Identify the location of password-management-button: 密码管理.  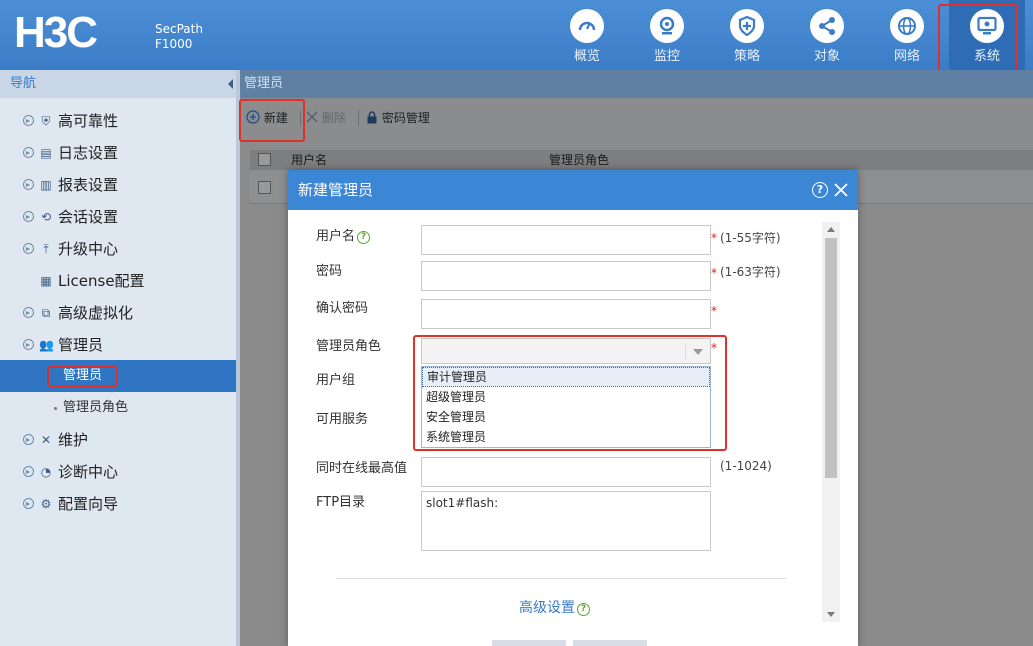
(398, 118).